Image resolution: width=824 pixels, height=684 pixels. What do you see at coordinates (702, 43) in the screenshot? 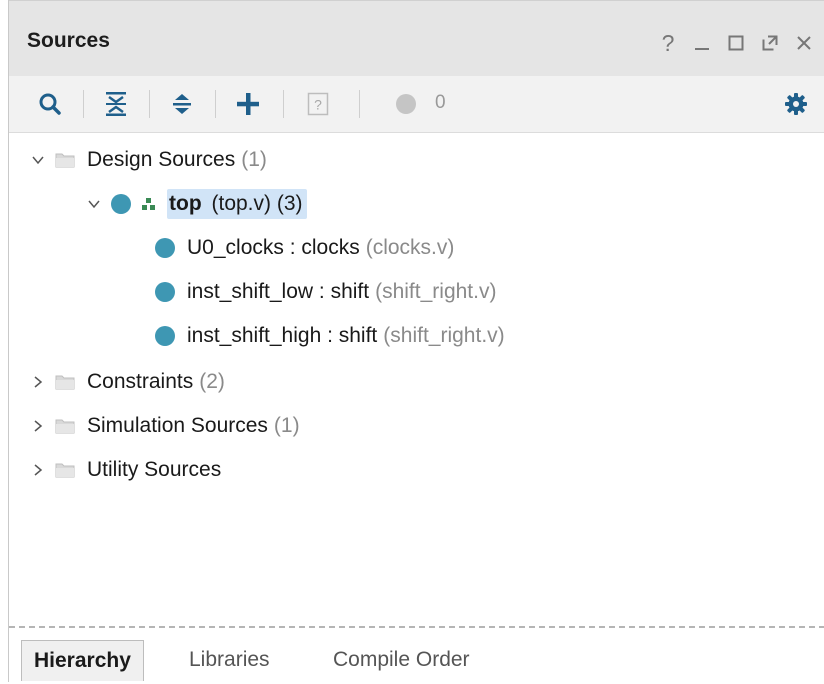
I see `minimize-icon` at bounding box center [702, 43].